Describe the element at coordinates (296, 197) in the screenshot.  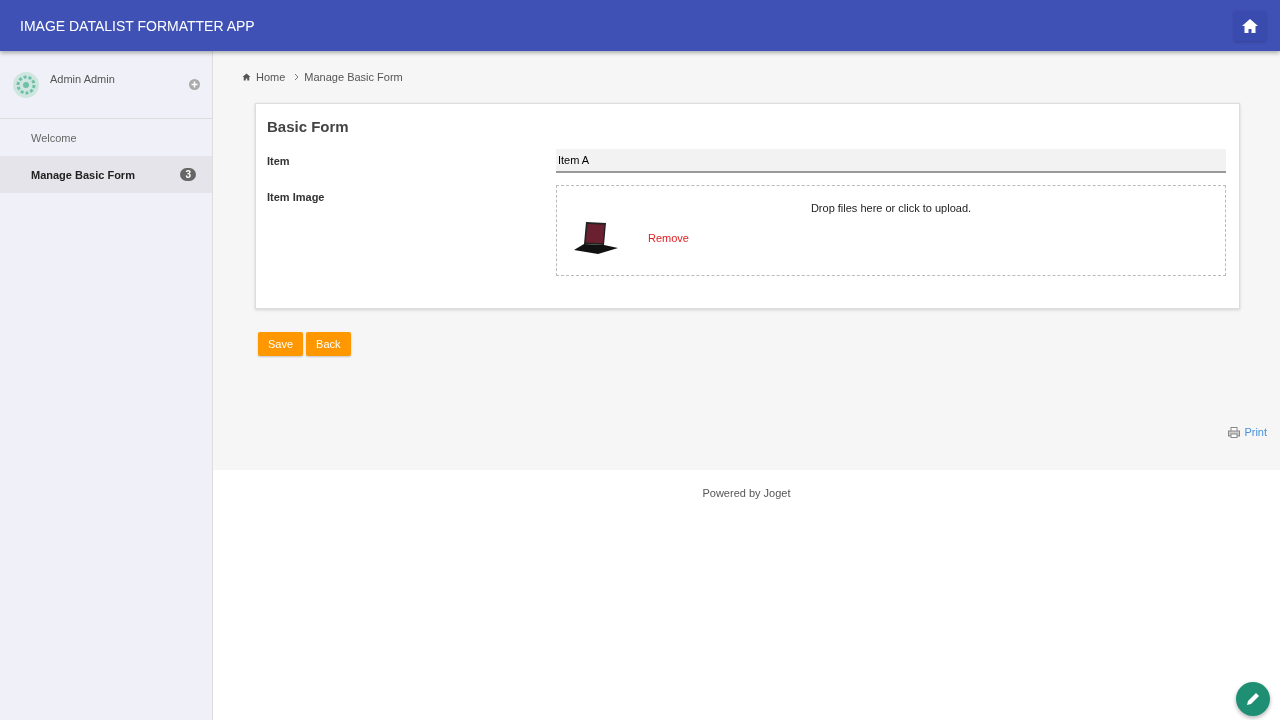
I see `field-label: Item Image` at that location.